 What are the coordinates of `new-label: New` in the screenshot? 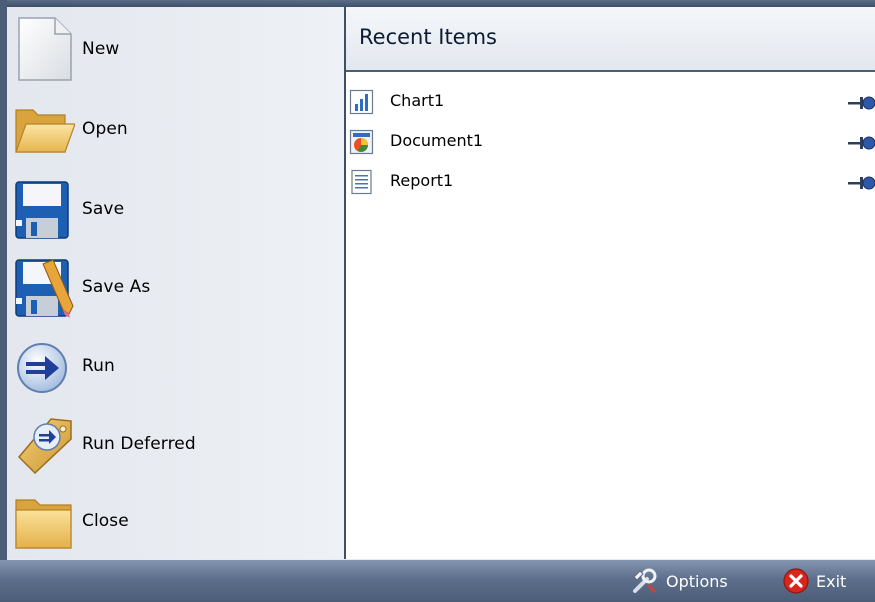 It's located at (101, 49).